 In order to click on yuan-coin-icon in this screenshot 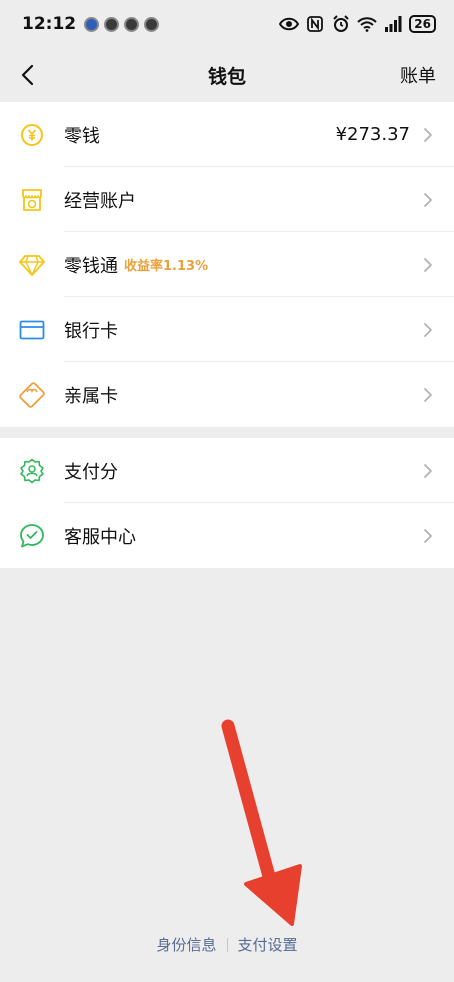, I will do `click(32, 135)`.